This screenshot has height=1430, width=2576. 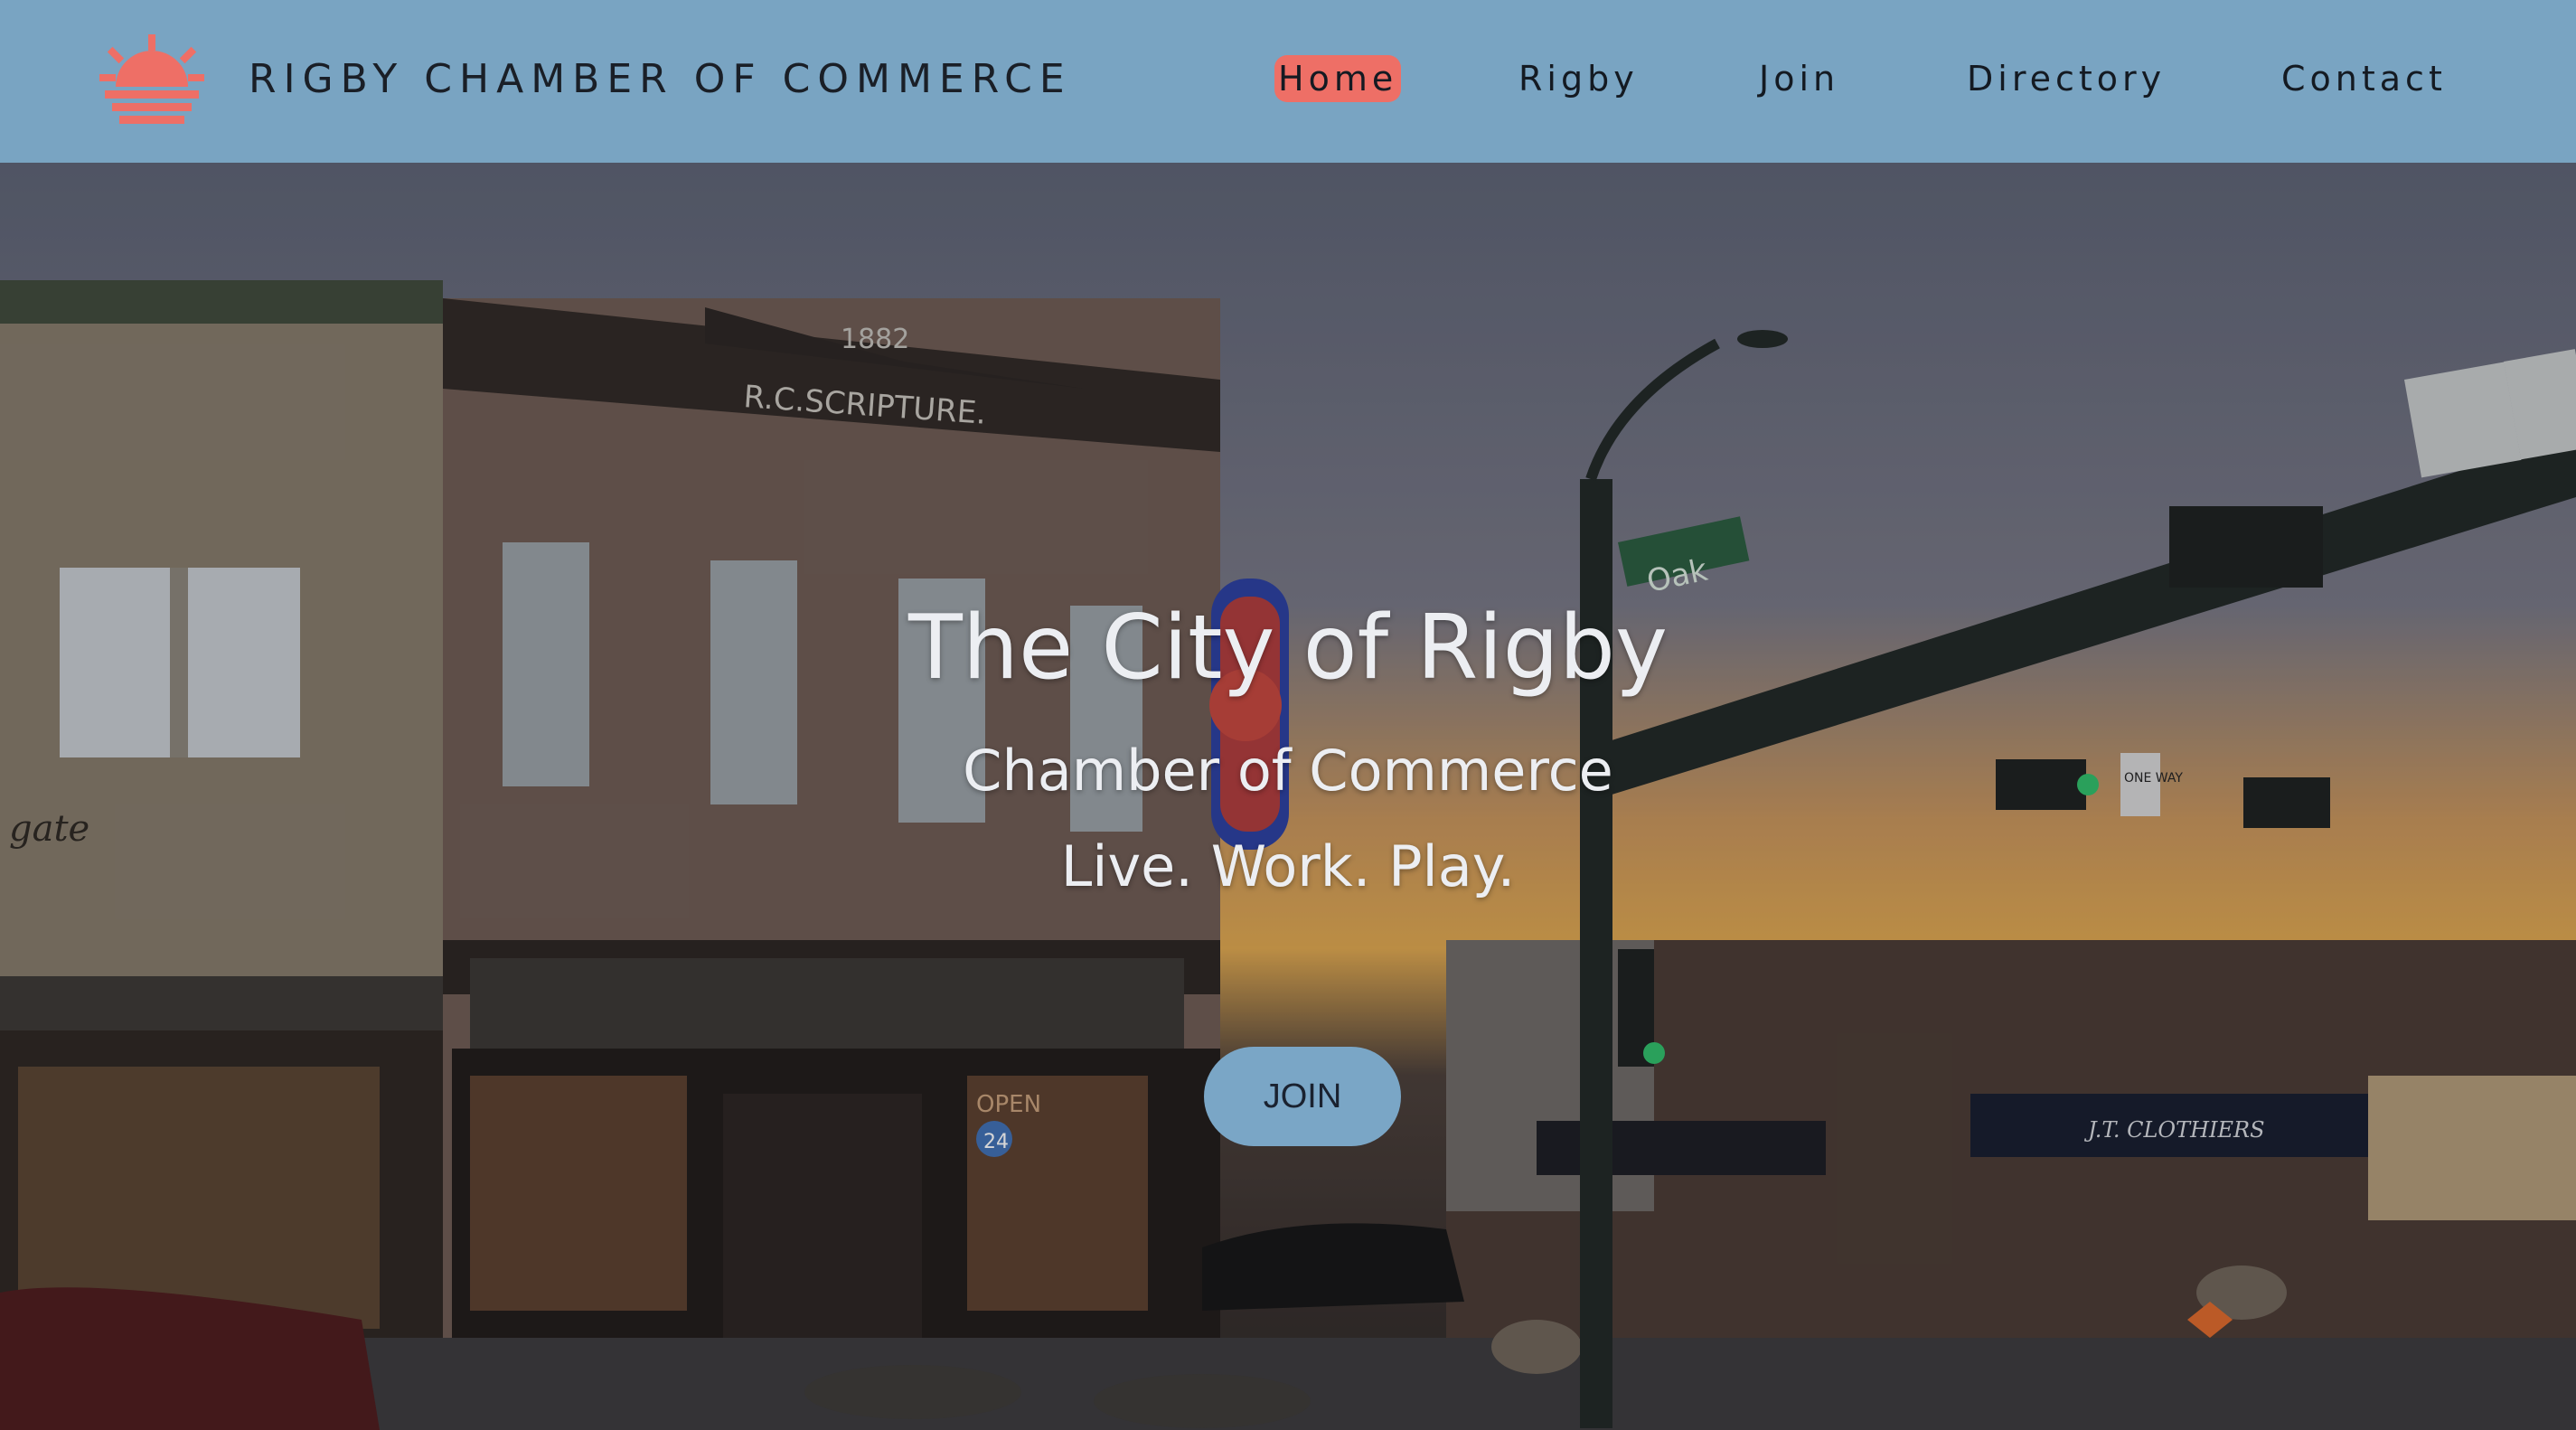 What do you see at coordinates (1288, 866) in the screenshot?
I see `hero-tagline: Live. Work. Play.` at bounding box center [1288, 866].